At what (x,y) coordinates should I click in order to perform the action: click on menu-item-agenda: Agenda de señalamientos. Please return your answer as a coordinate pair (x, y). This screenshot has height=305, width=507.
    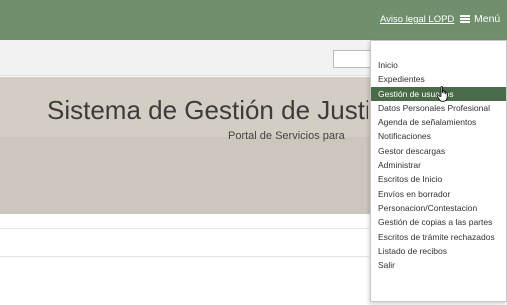
    Looking at the image, I should click on (438, 122).